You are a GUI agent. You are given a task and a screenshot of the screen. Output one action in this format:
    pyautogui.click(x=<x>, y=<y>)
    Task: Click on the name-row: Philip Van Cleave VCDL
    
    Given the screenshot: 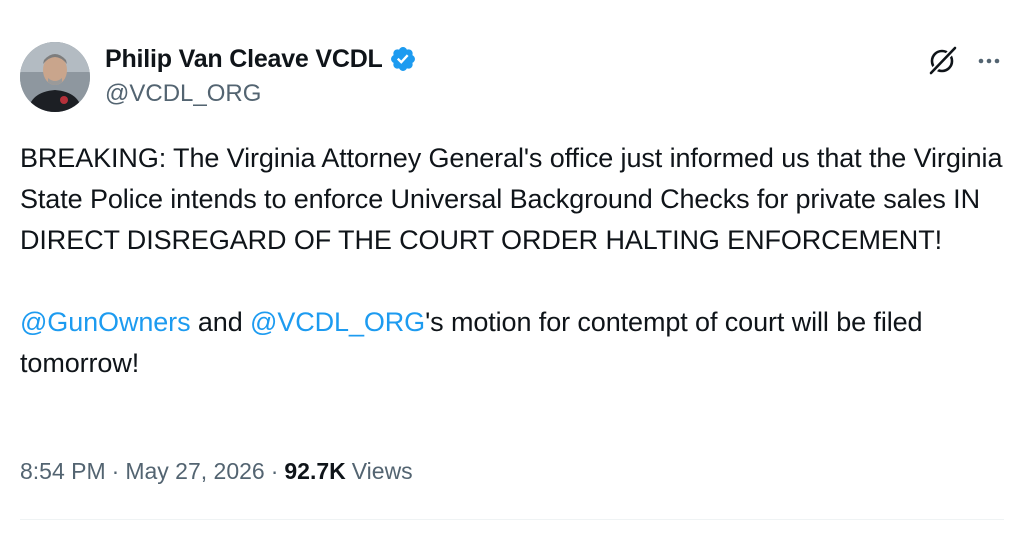 What is the action you would take?
    pyautogui.click(x=261, y=59)
    